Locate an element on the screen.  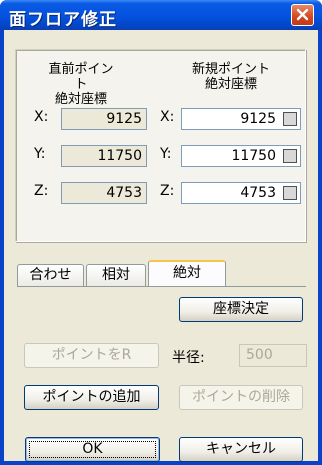
ok-button: OK is located at coordinates (92, 449).